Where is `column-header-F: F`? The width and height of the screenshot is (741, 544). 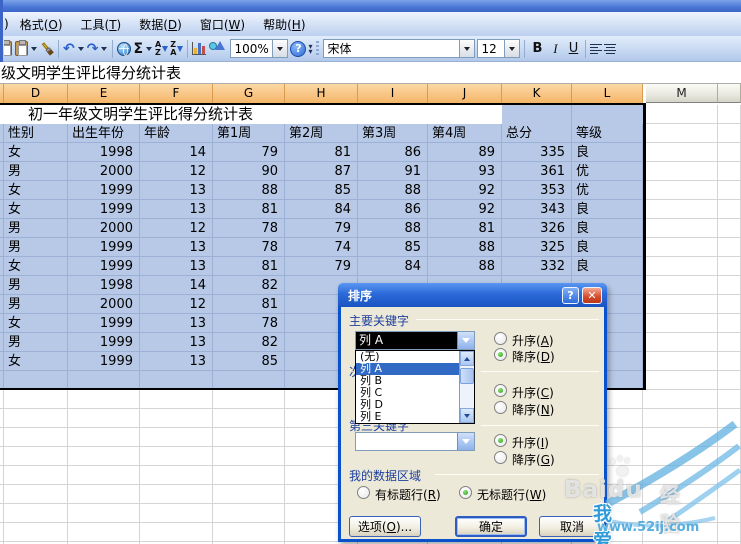 column-header-F: F is located at coordinates (176, 93).